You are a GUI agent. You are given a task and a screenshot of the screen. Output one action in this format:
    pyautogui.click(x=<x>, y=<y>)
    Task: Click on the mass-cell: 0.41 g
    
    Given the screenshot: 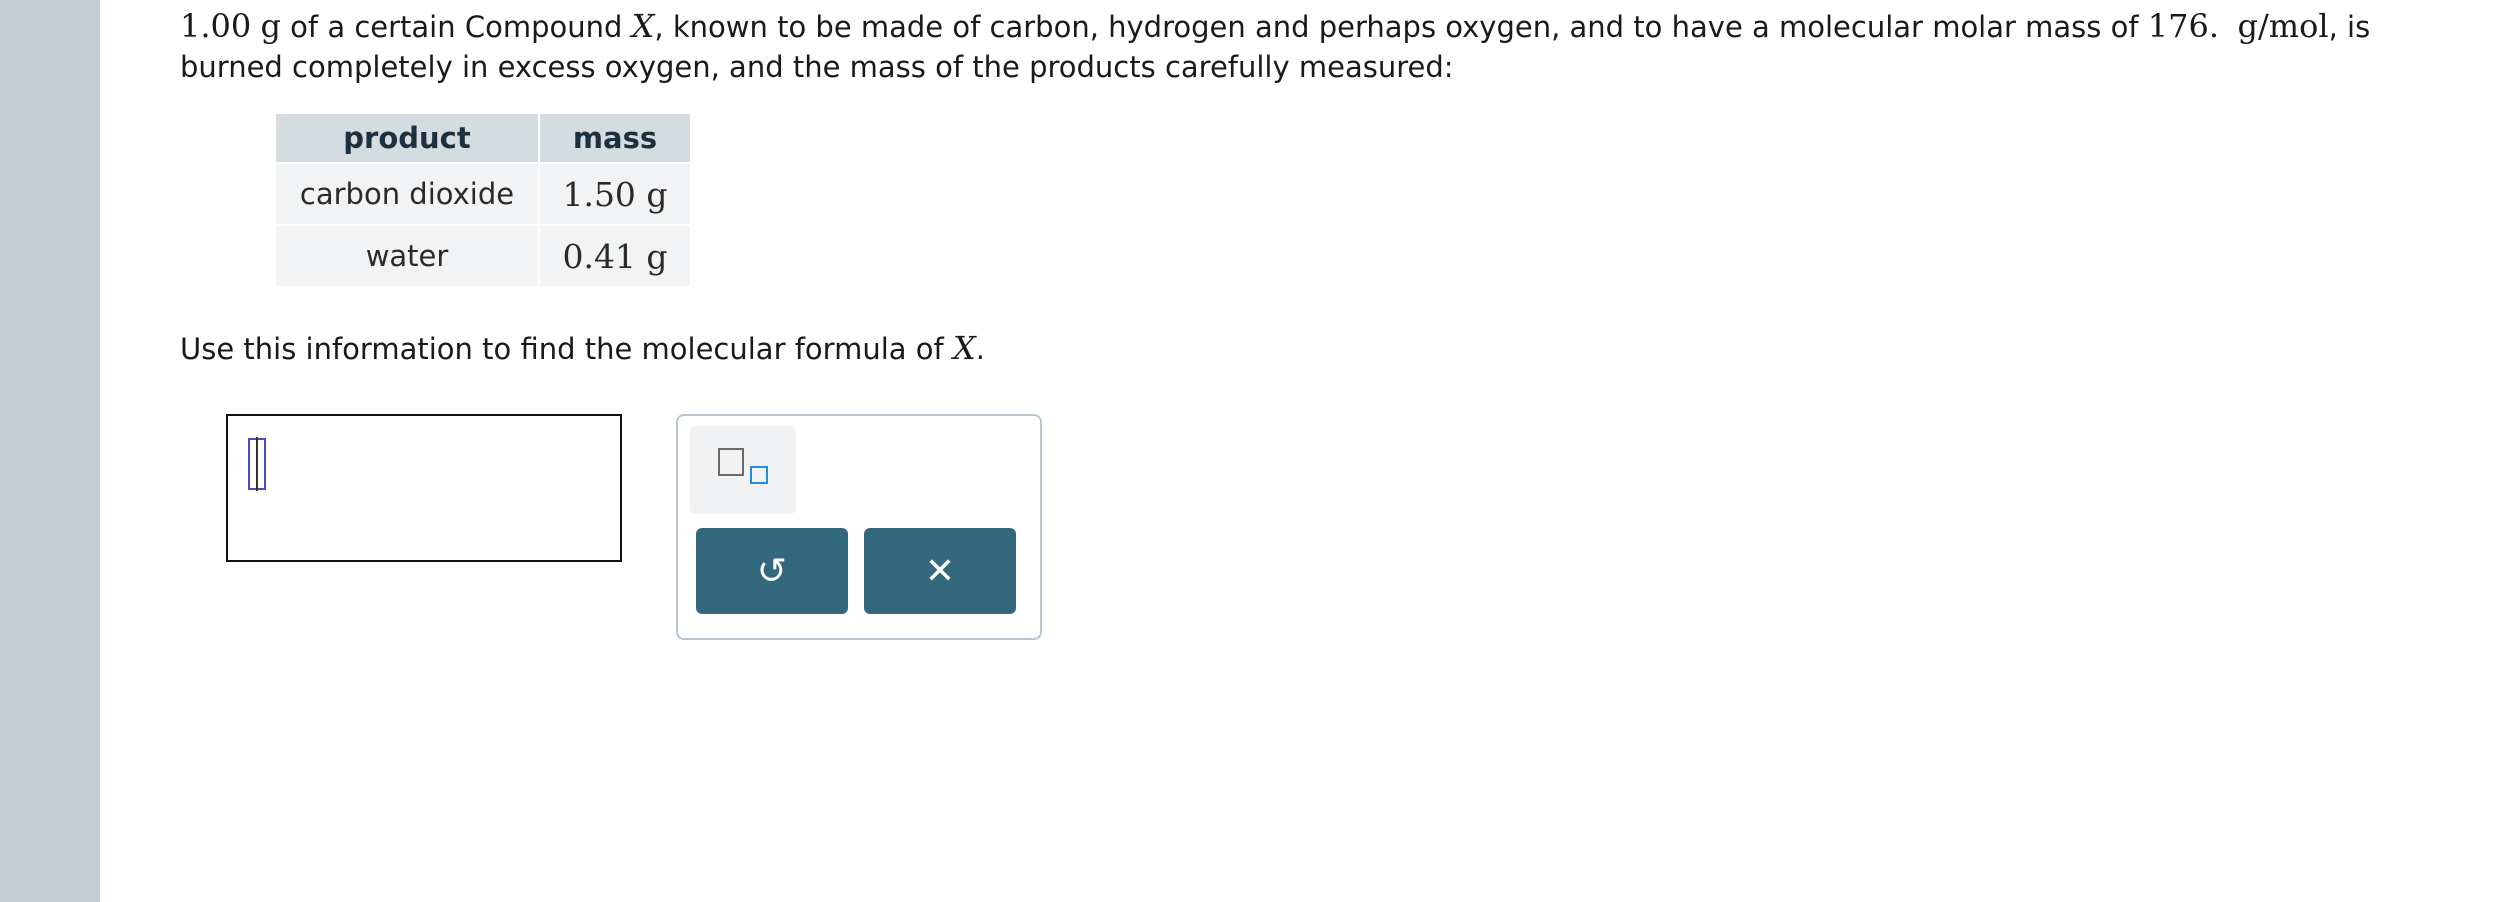 What is the action you would take?
    pyautogui.click(x=615, y=256)
    